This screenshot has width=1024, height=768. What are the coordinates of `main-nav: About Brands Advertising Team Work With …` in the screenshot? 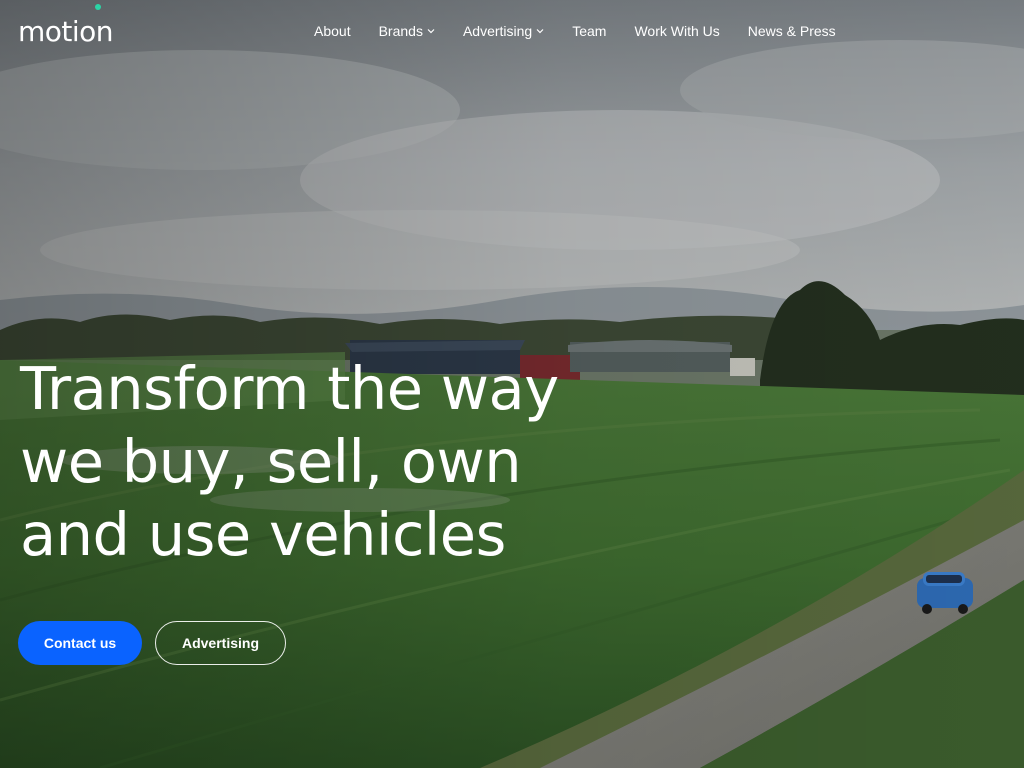 It's located at (575, 31).